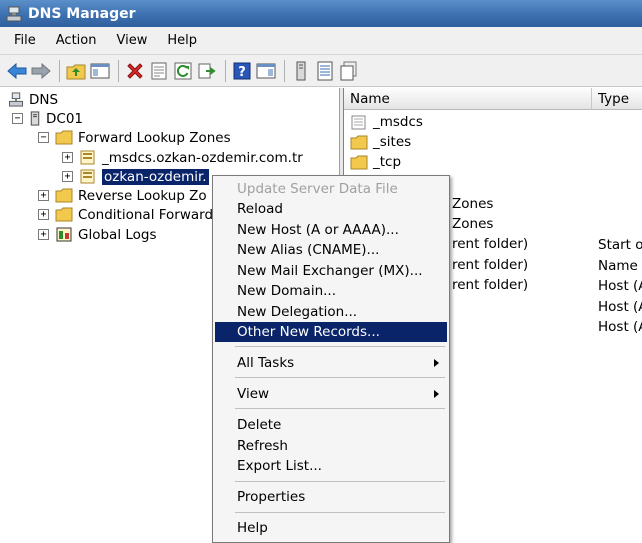 The height and width of the screenshot is (543, 642). Describe the element at coordinates (266, 71) in the screenshot. I see `show-hide-action-pane-icon` at that location.